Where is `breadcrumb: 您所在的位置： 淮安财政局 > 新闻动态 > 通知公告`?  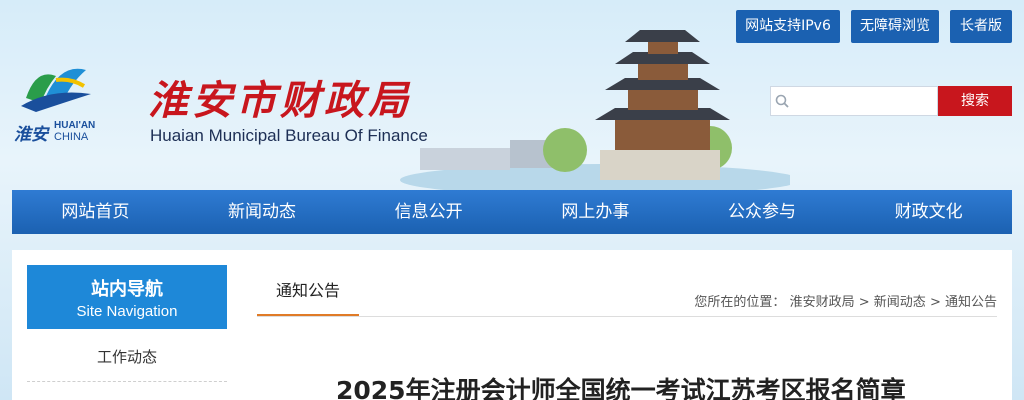
breadcrumb: 您所在的位置： 淮安财政局 > 新闻动态 > 通知公告 is located at coordinates (845, 300).